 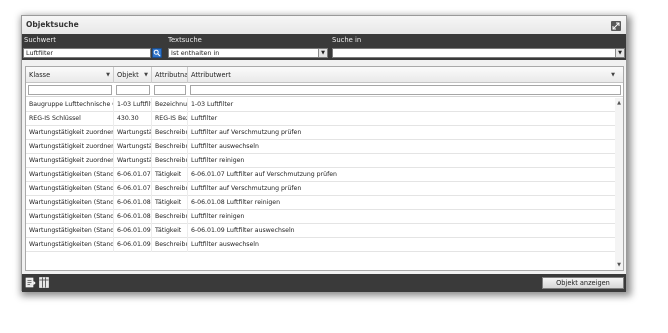 I want to click on filter-input-klasse, so click(x=70, y=90).